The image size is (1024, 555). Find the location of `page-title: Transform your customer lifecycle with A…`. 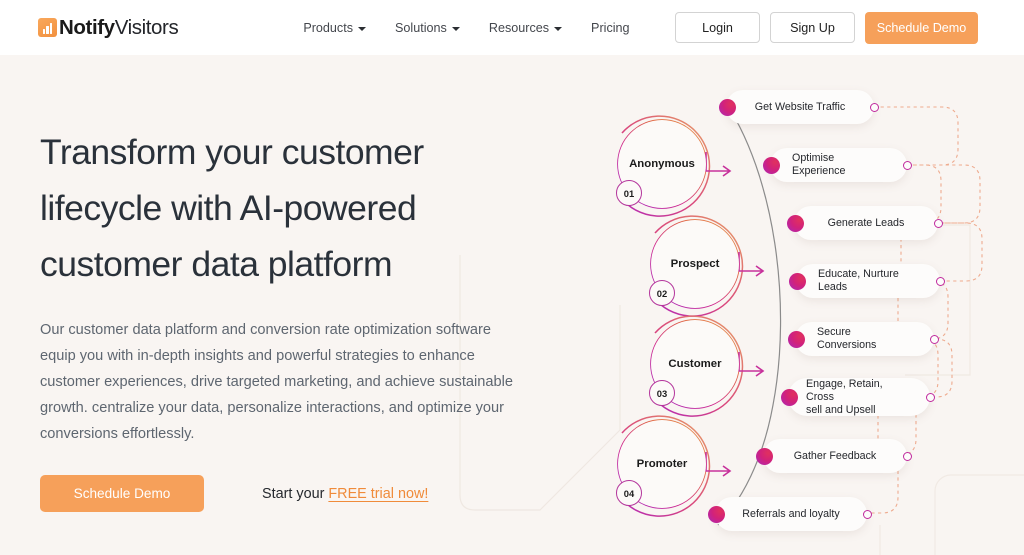

page-title: Transform your customer lifecycle with A… is located at coordinates (232, 208).